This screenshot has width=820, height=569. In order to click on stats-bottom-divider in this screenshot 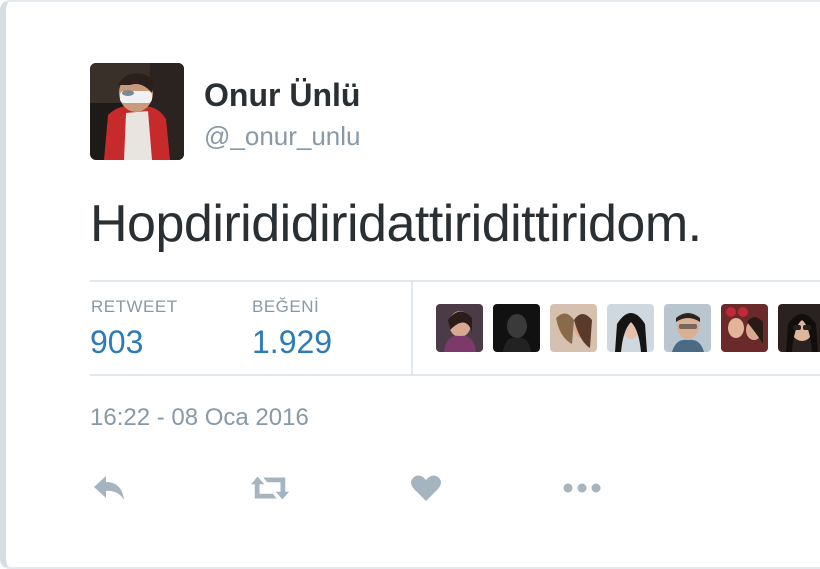, I will do `click(455, 375)`.